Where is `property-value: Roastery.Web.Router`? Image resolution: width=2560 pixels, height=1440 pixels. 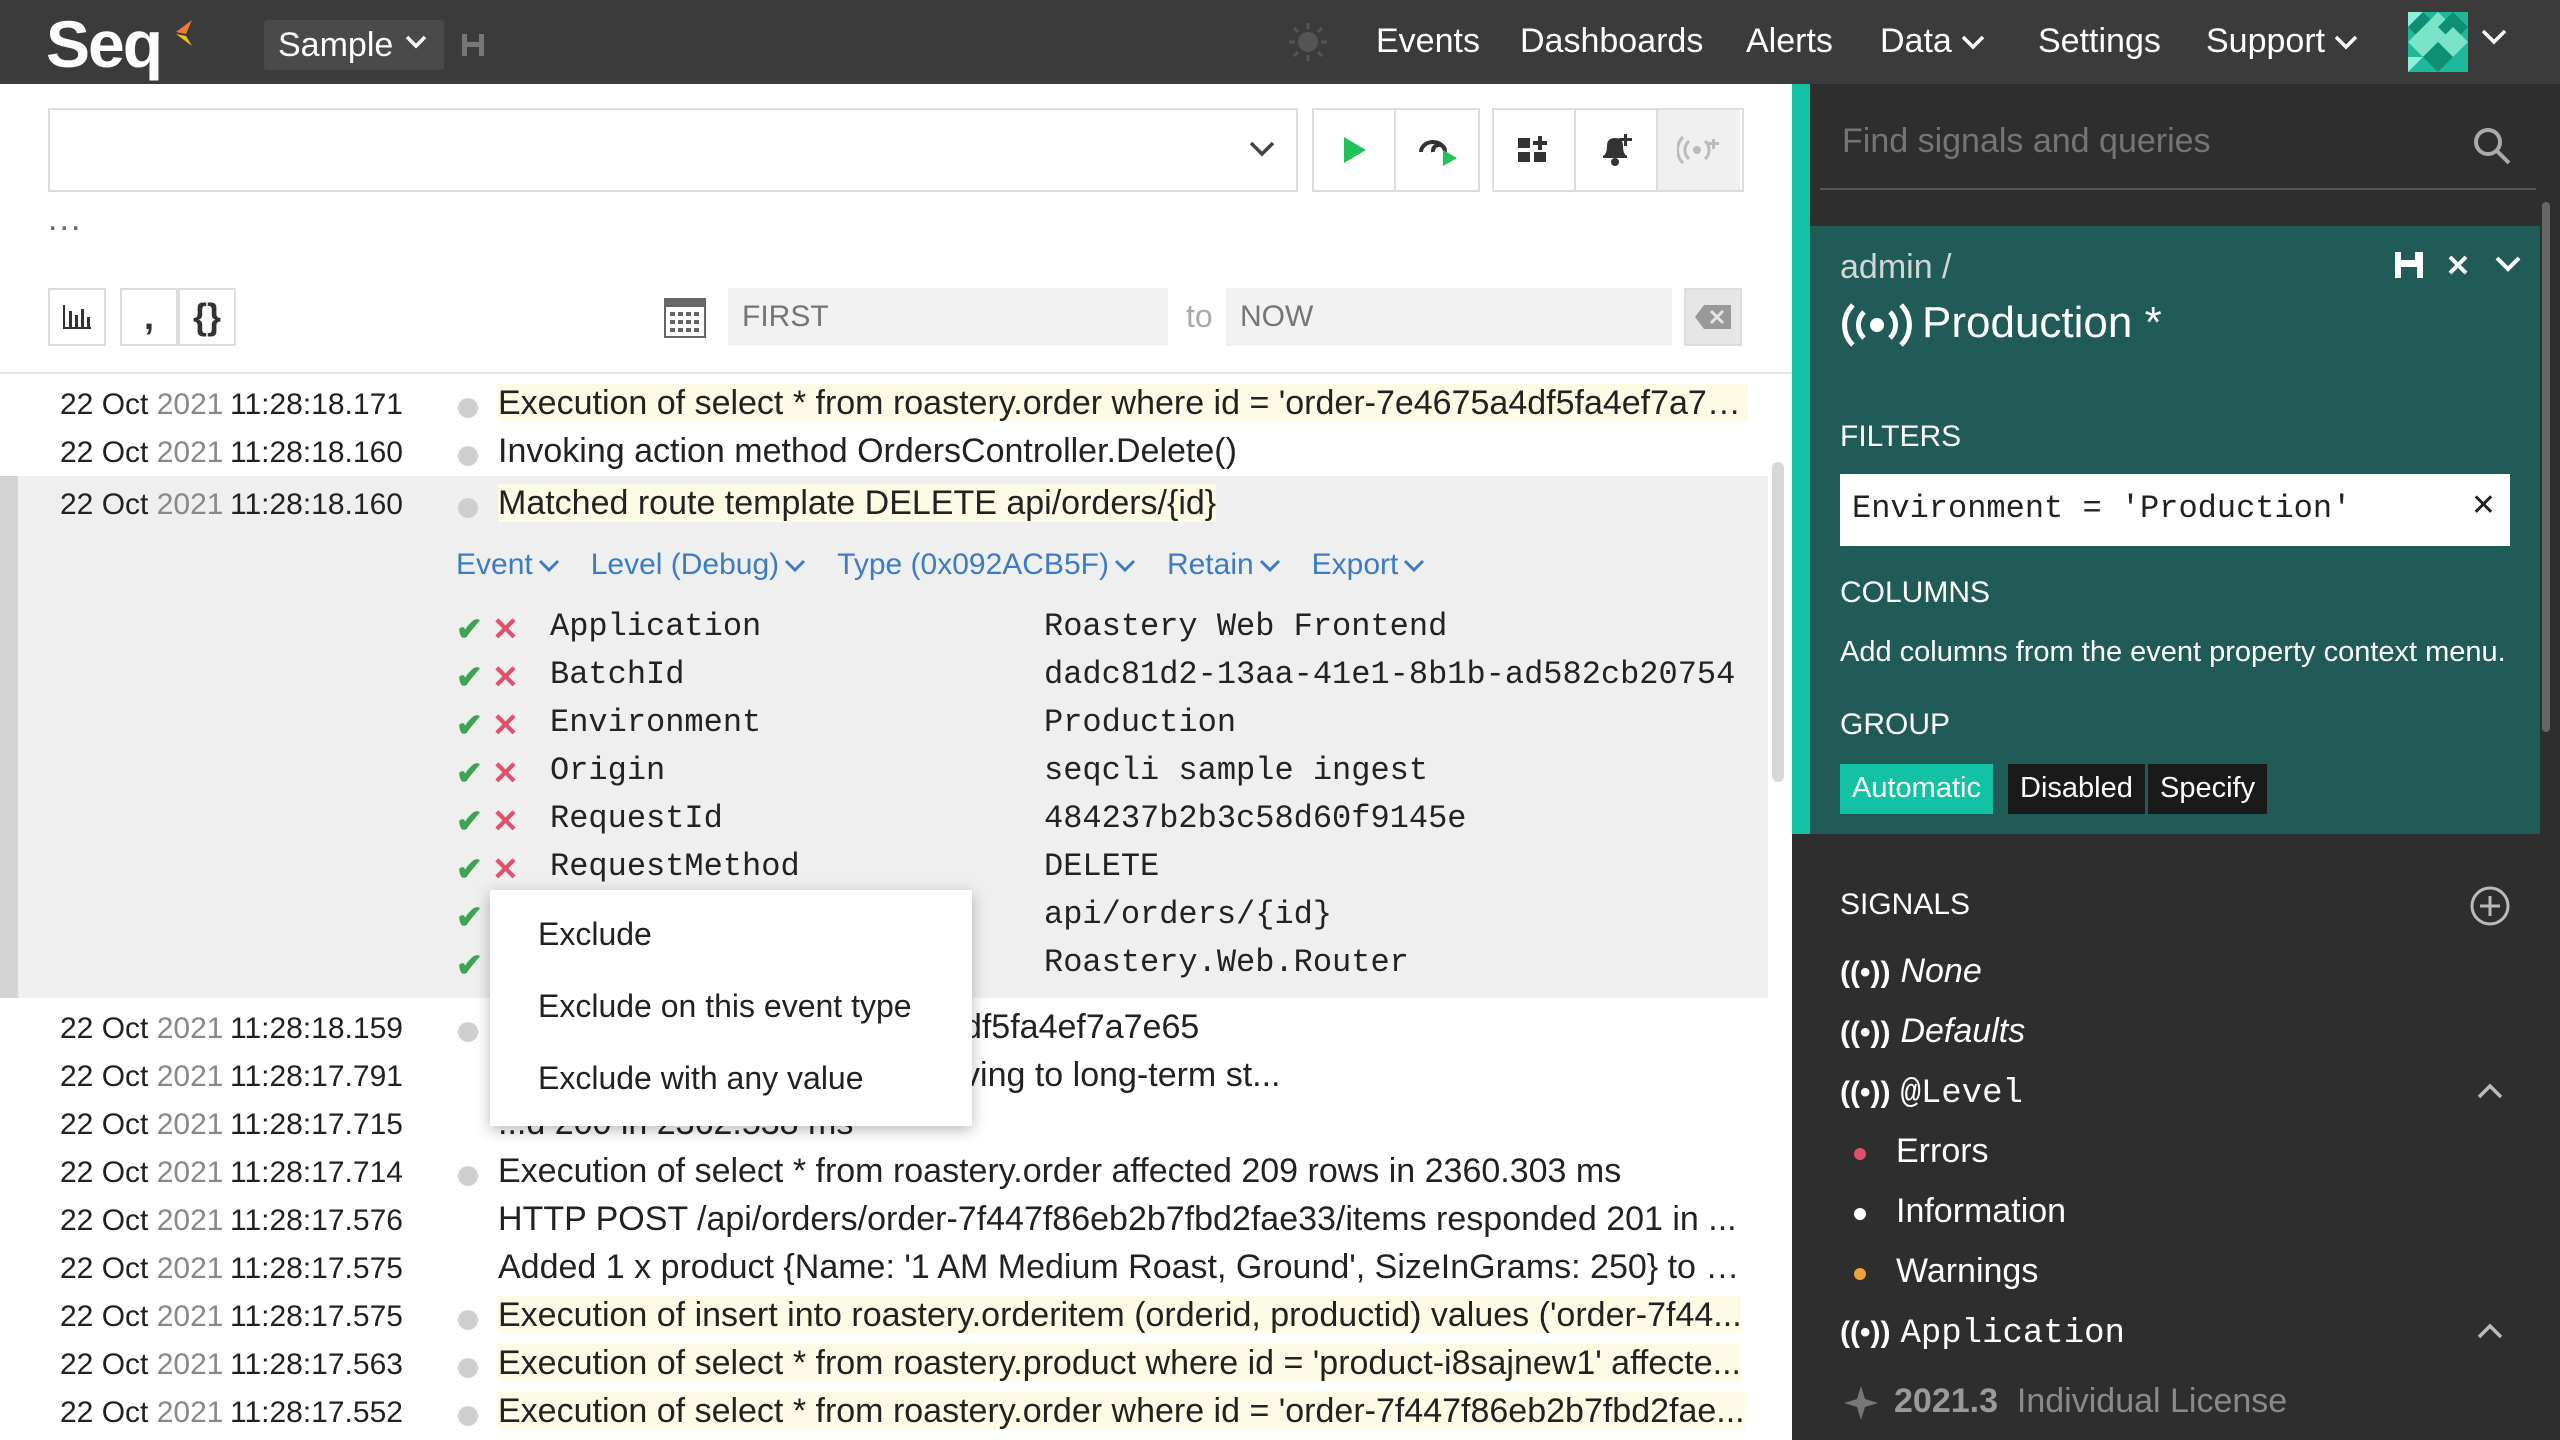
property-value: Roastery.Web.Router is located at coordinates (1226, 962).